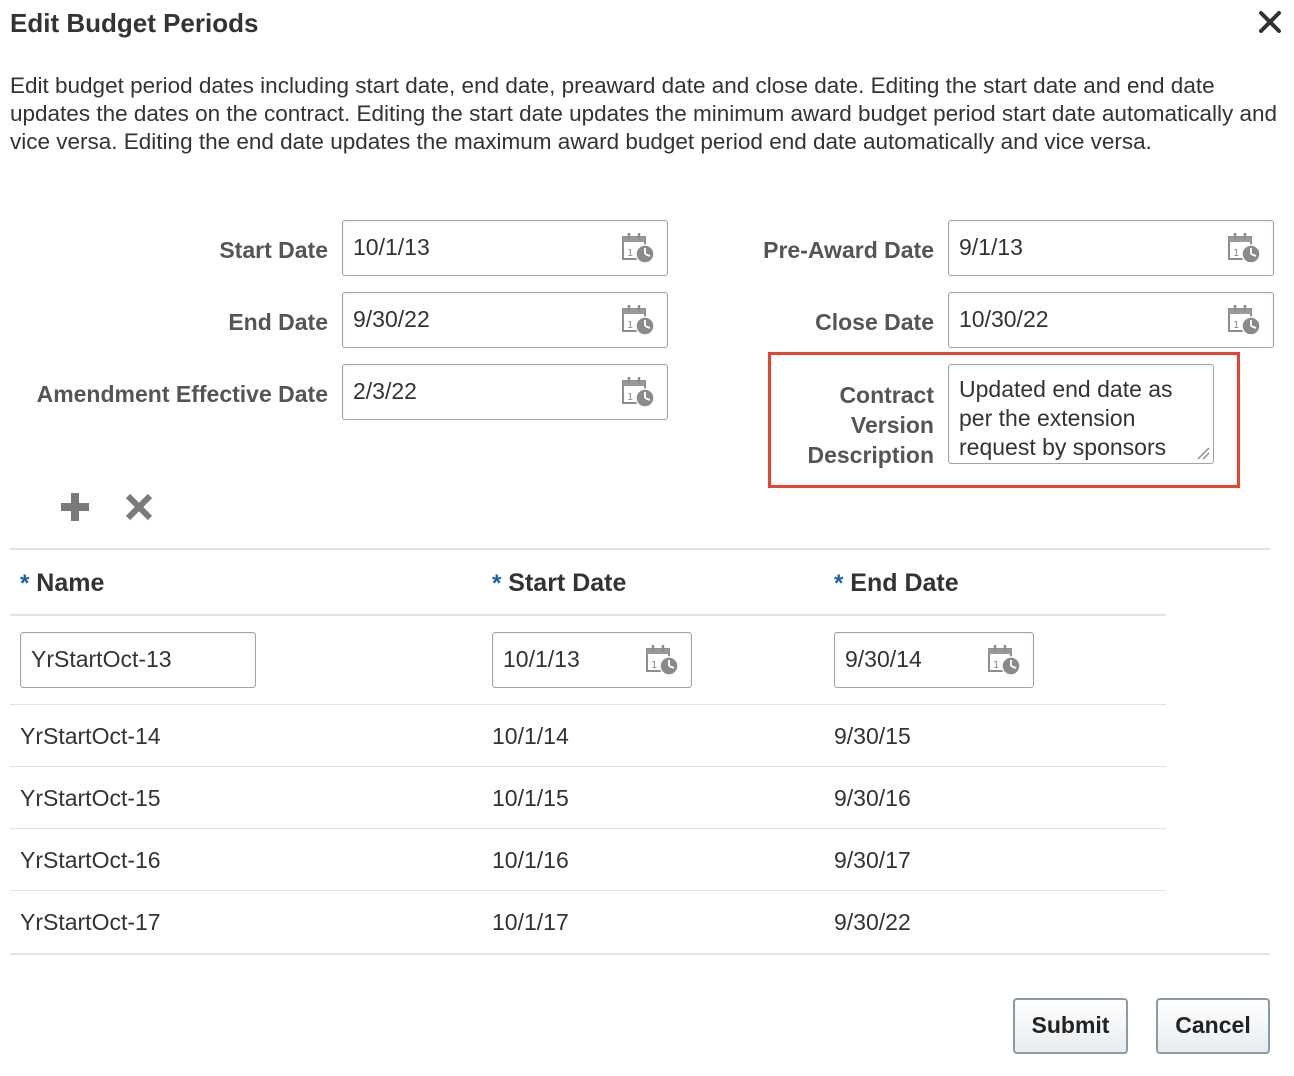 This screenshot has height=1076, width=1294. Describe the element at coordinates (530, 922) in the screenshot. I see `cell-start-date: 10/1/17` at that location.